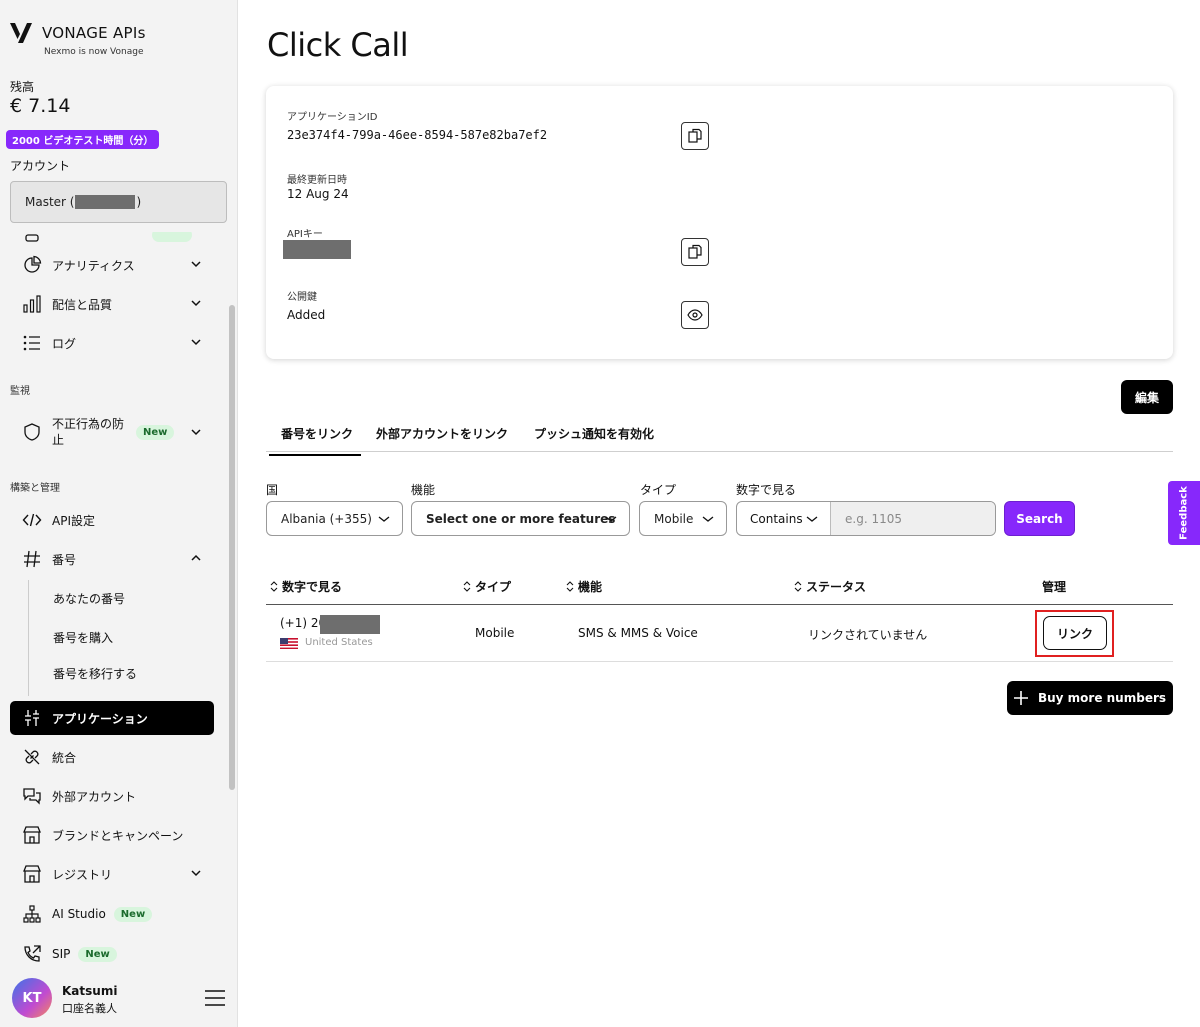 The image size is (1200, 1027). Describe the element at coordinates (674, 518) in the screenshot. I see `type-select-value: Mobile` at that location.